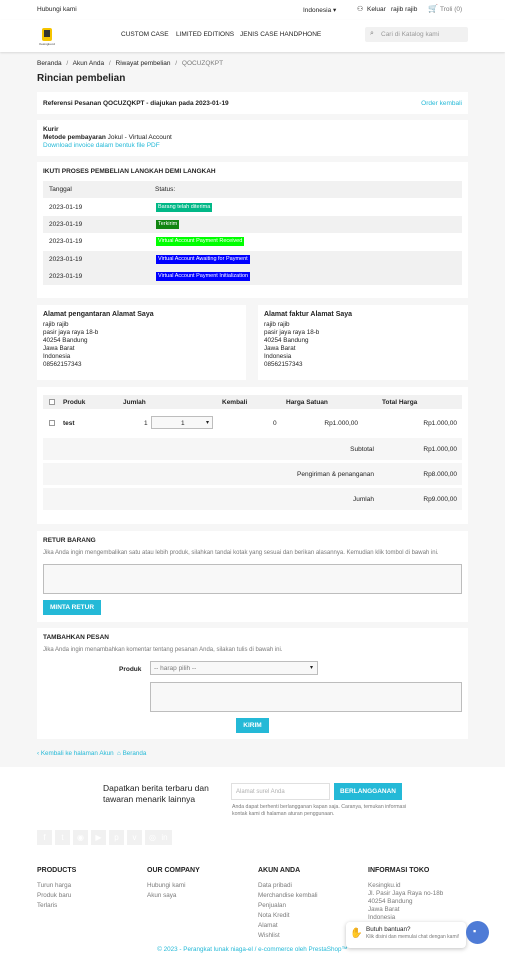 This screenshot has height=960, width=505. What do you see at coordinates (49, 63) in the screenshot?
I see `breadcrumb-home: Beranda` at bounding box center [49, 63].